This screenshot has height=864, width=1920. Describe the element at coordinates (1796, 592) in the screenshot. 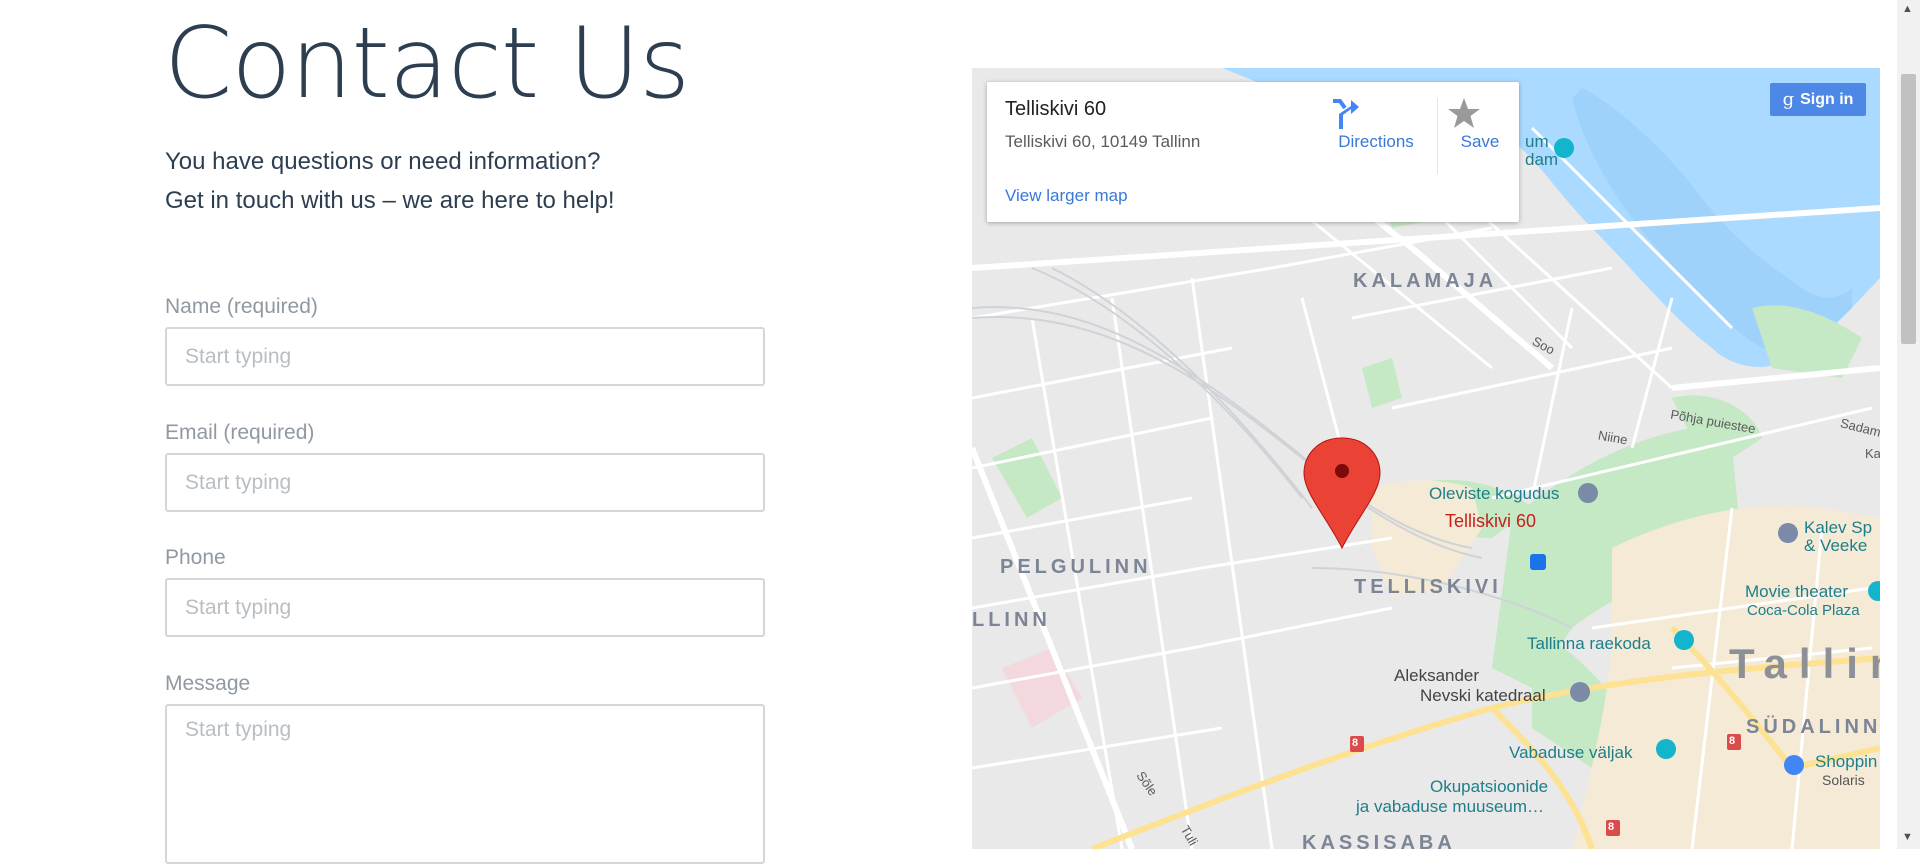

I see `poi-movie-1: Movie theater` at that location.